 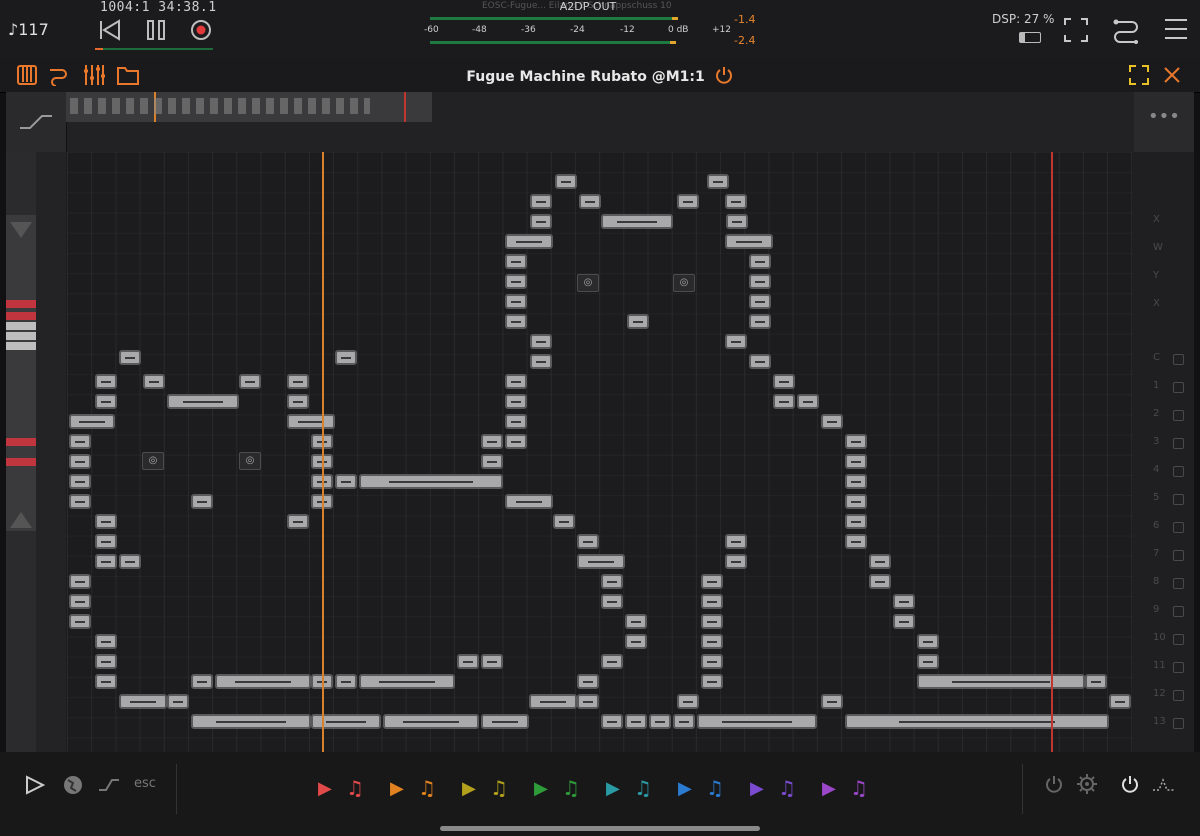 What do you see at coordinates (36, 122) in the screenshot?
I see `ramp-icon` at bounding box center [36, 122].